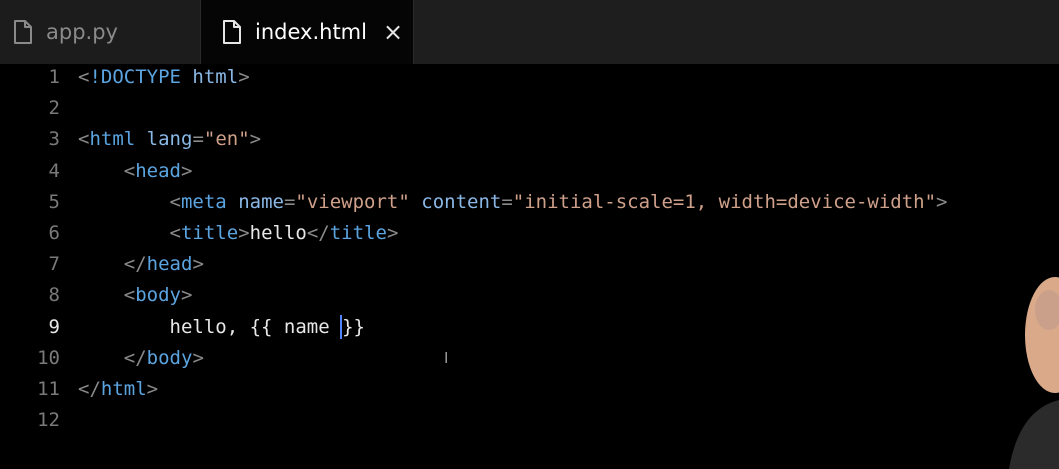 Image resolution: width=1059 pixels, height=469 pixels. I want to click on tab-app-py: app.py, so click(100, 32).